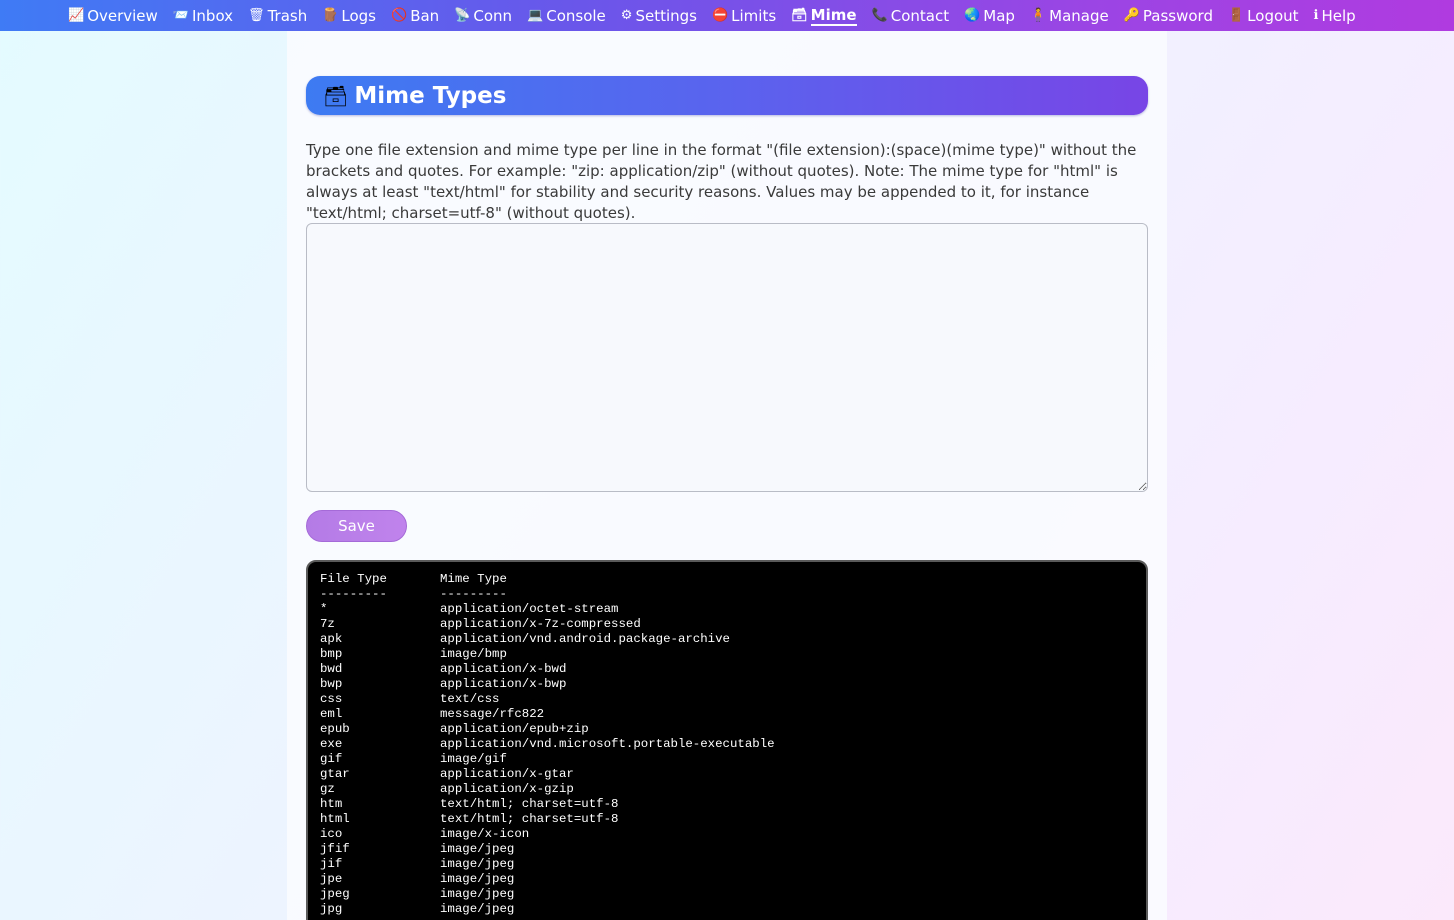 Image resolution: width=1454 pixels, height=920 pixels. I want to click on nav-trash: 🗑 Trash, so click(277, 15).